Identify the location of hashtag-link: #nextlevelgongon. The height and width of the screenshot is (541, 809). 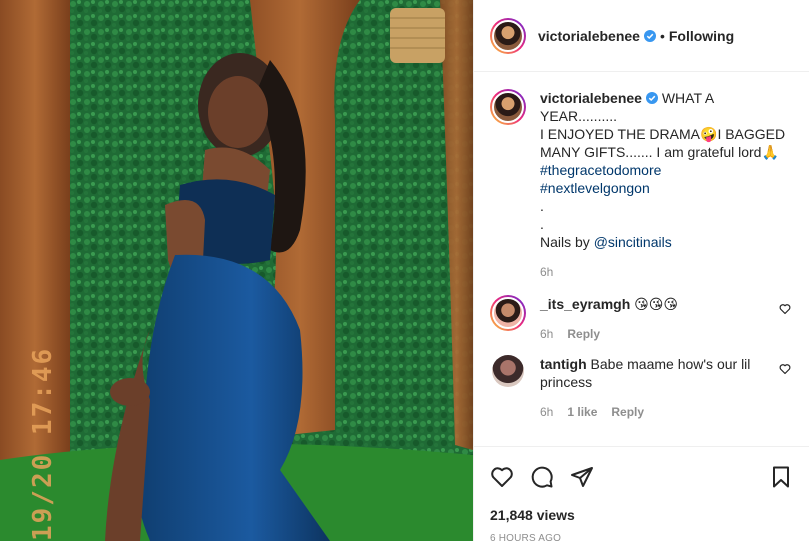
(595, 188).